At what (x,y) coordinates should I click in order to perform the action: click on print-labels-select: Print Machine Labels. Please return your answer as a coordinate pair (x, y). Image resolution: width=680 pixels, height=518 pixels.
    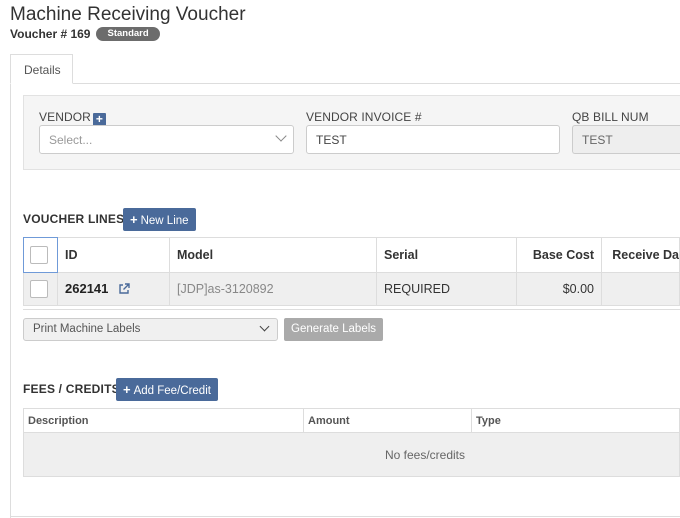
    Looking at the image, I should click on (150, 329).